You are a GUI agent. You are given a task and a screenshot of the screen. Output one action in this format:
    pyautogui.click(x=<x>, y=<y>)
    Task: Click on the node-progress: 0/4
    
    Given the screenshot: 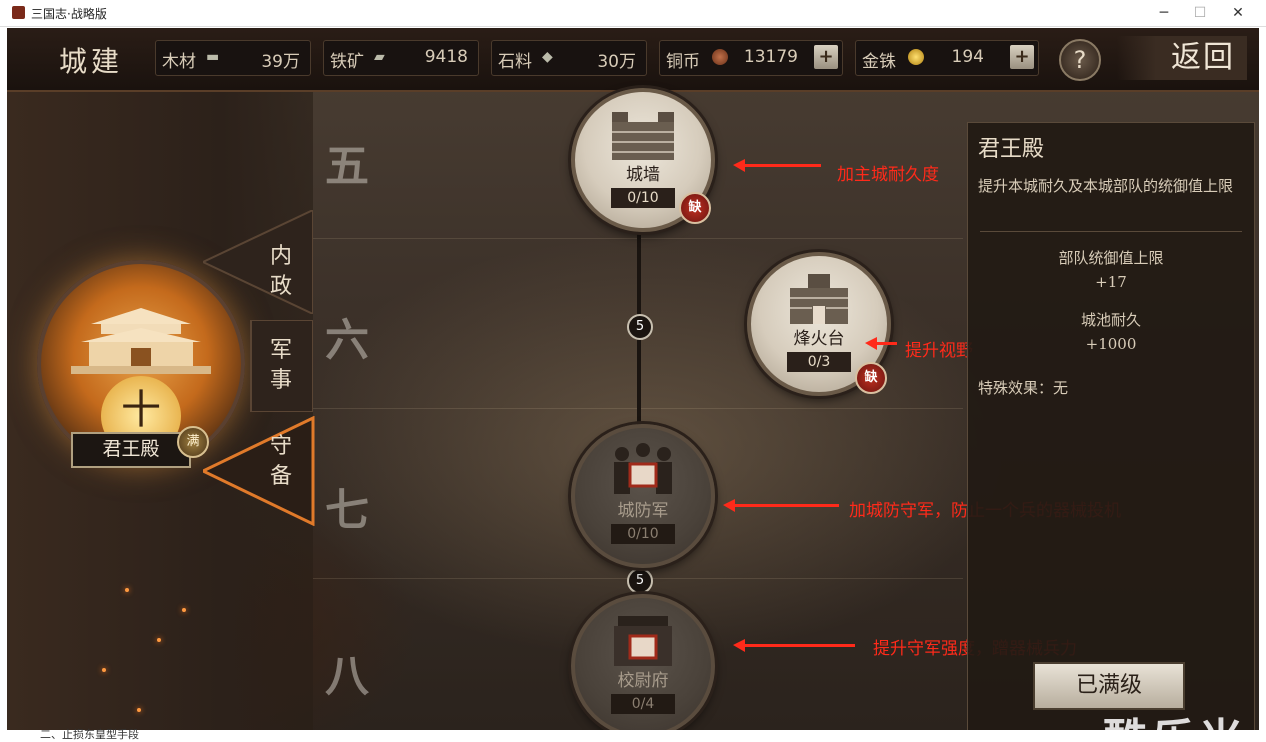 What is the action you would take?
    pyautogui.click(x=643, y=704)
    